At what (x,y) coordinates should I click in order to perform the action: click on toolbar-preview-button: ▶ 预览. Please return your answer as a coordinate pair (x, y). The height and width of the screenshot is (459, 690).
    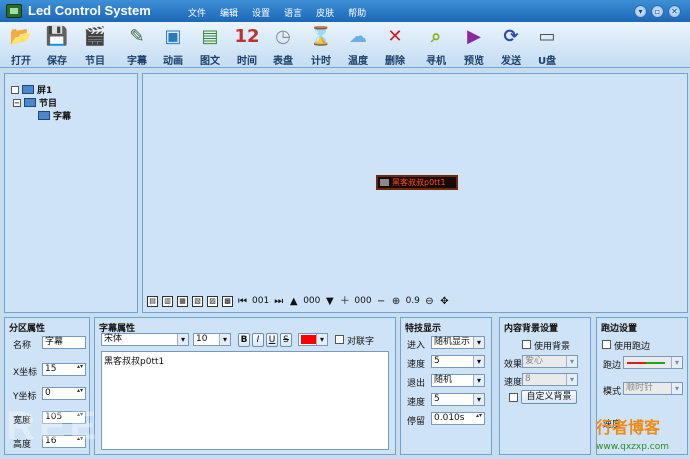
    Looking at the image, I should click on (474, 45).